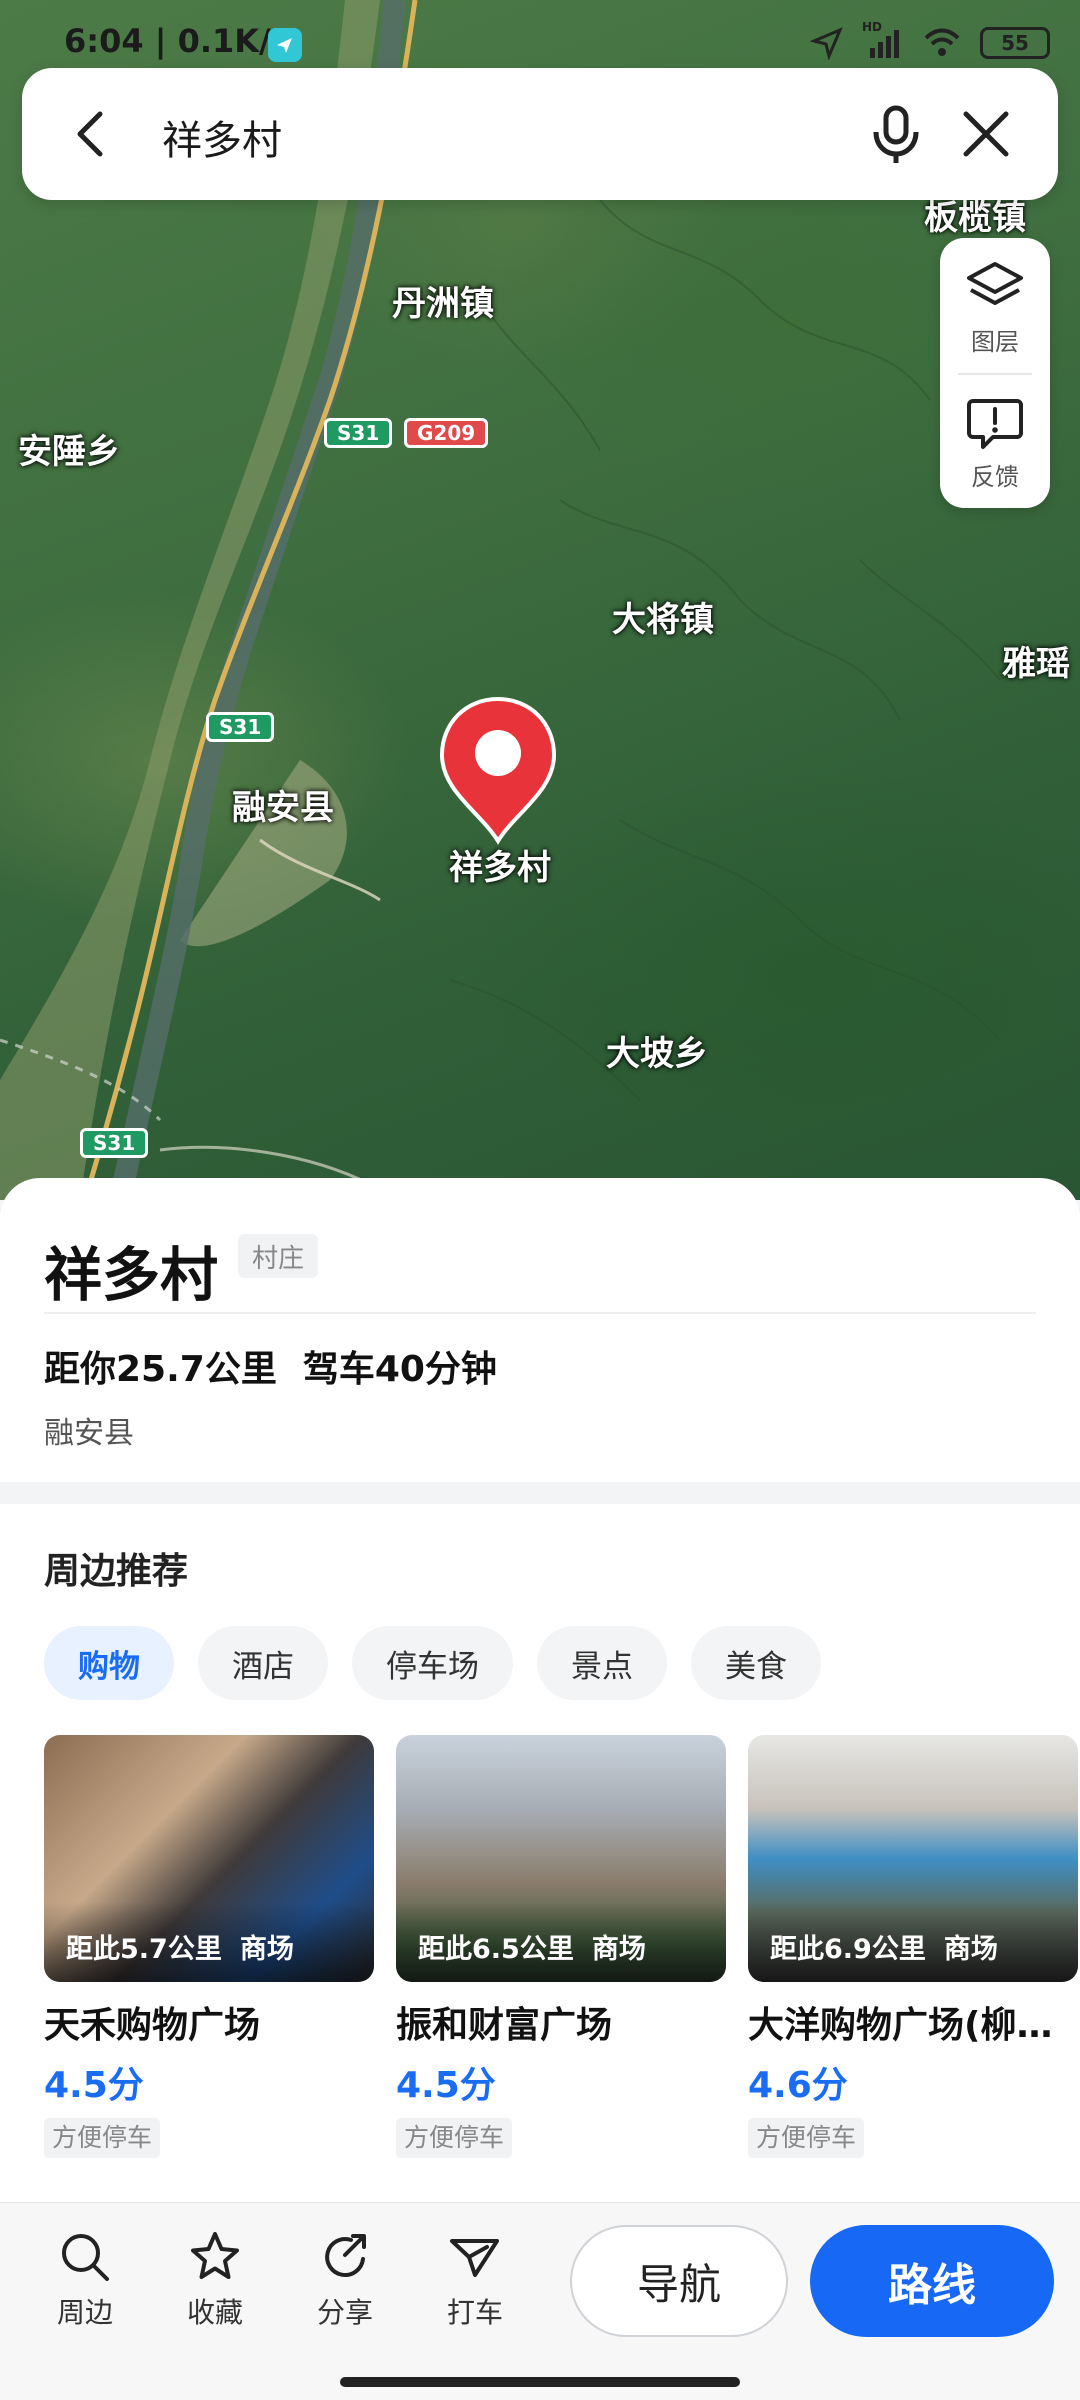 This screenshot has height=2400, width=1080. I want to click on location-pin-icon, so click(498, 770).